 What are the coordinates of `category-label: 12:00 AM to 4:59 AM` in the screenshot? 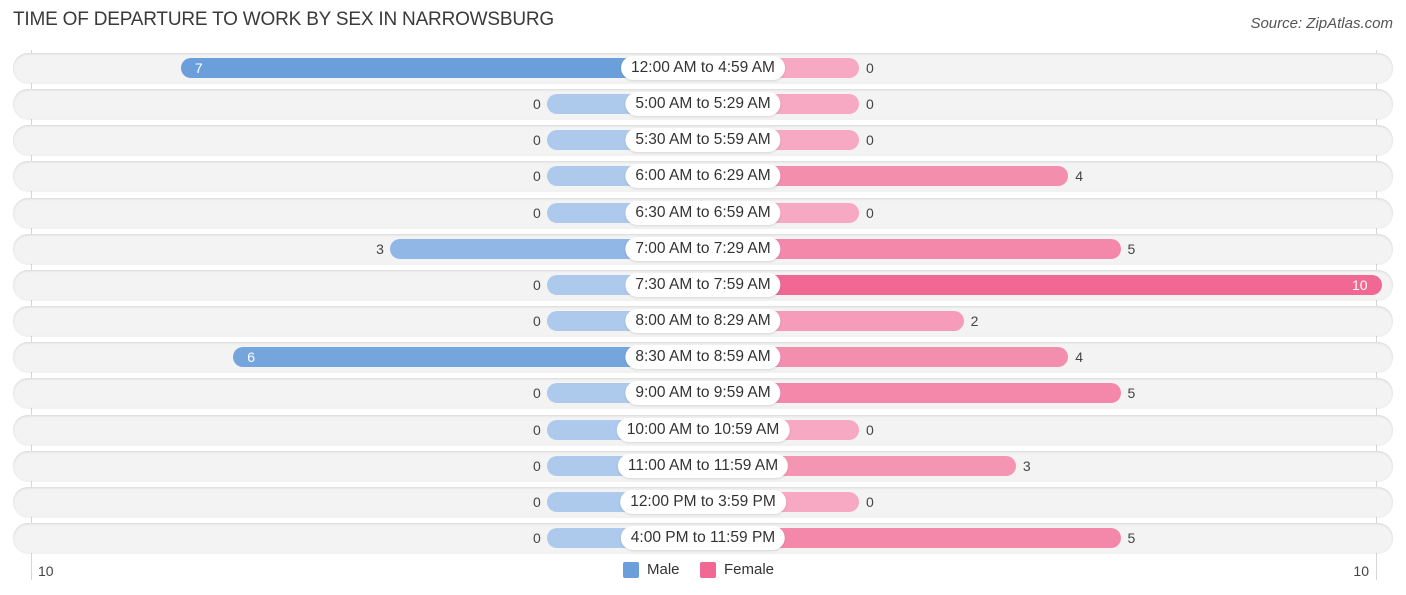 It's located at (703, 68).